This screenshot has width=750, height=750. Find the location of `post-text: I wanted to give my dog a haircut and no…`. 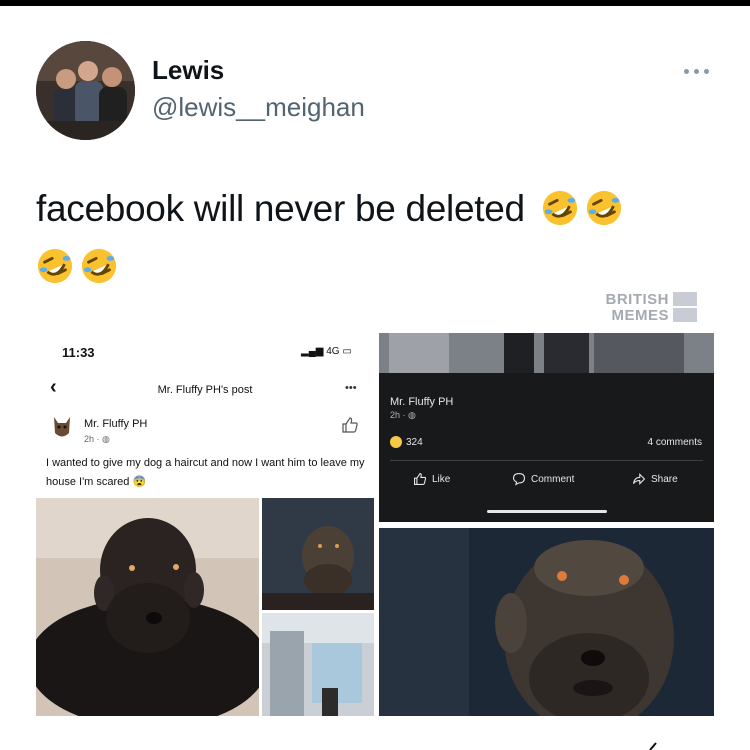

post-text: I wanted to give my dog a haircut and no… is located at coordinates (206, 473).